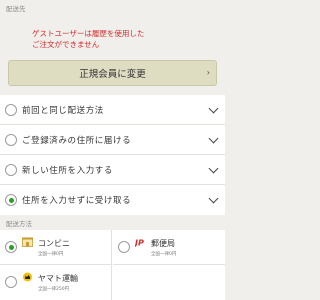 The height and width of the screenshot is (300, 320). What do you see at coordinates (54, 243) in the screenshot?
I see `shipping-method-name: コンビニ` at bounding box center [54, 243].